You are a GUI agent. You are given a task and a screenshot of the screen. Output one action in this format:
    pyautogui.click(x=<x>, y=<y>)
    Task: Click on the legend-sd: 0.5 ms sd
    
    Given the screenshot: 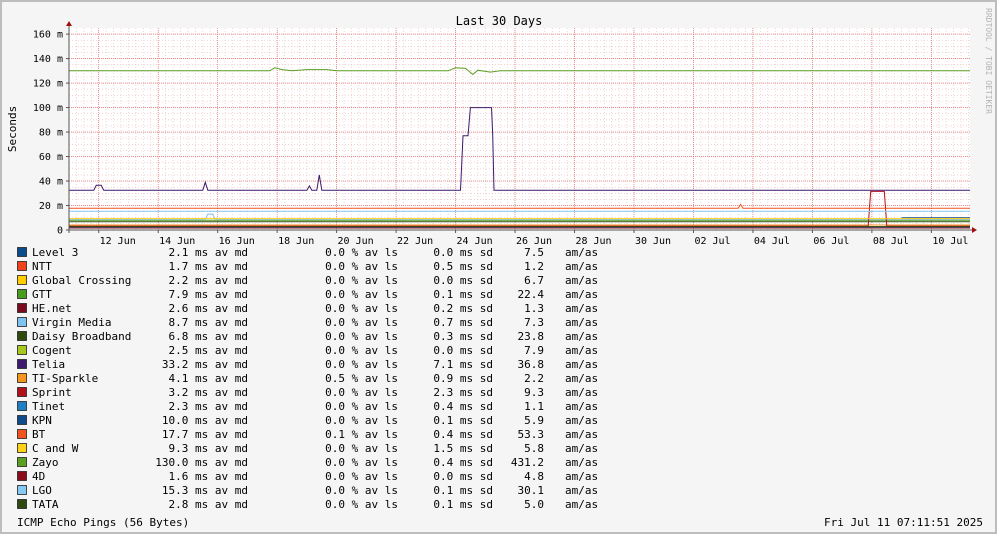 What is the action you would take?
    pyautogui.click(x=463, y=266)
    